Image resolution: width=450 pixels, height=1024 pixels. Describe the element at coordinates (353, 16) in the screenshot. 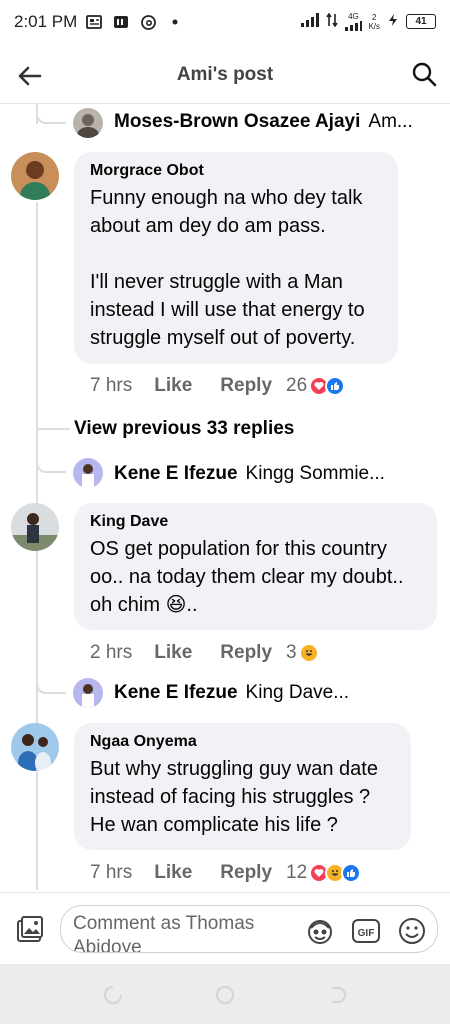

I see `network-label: 4G` at that location.